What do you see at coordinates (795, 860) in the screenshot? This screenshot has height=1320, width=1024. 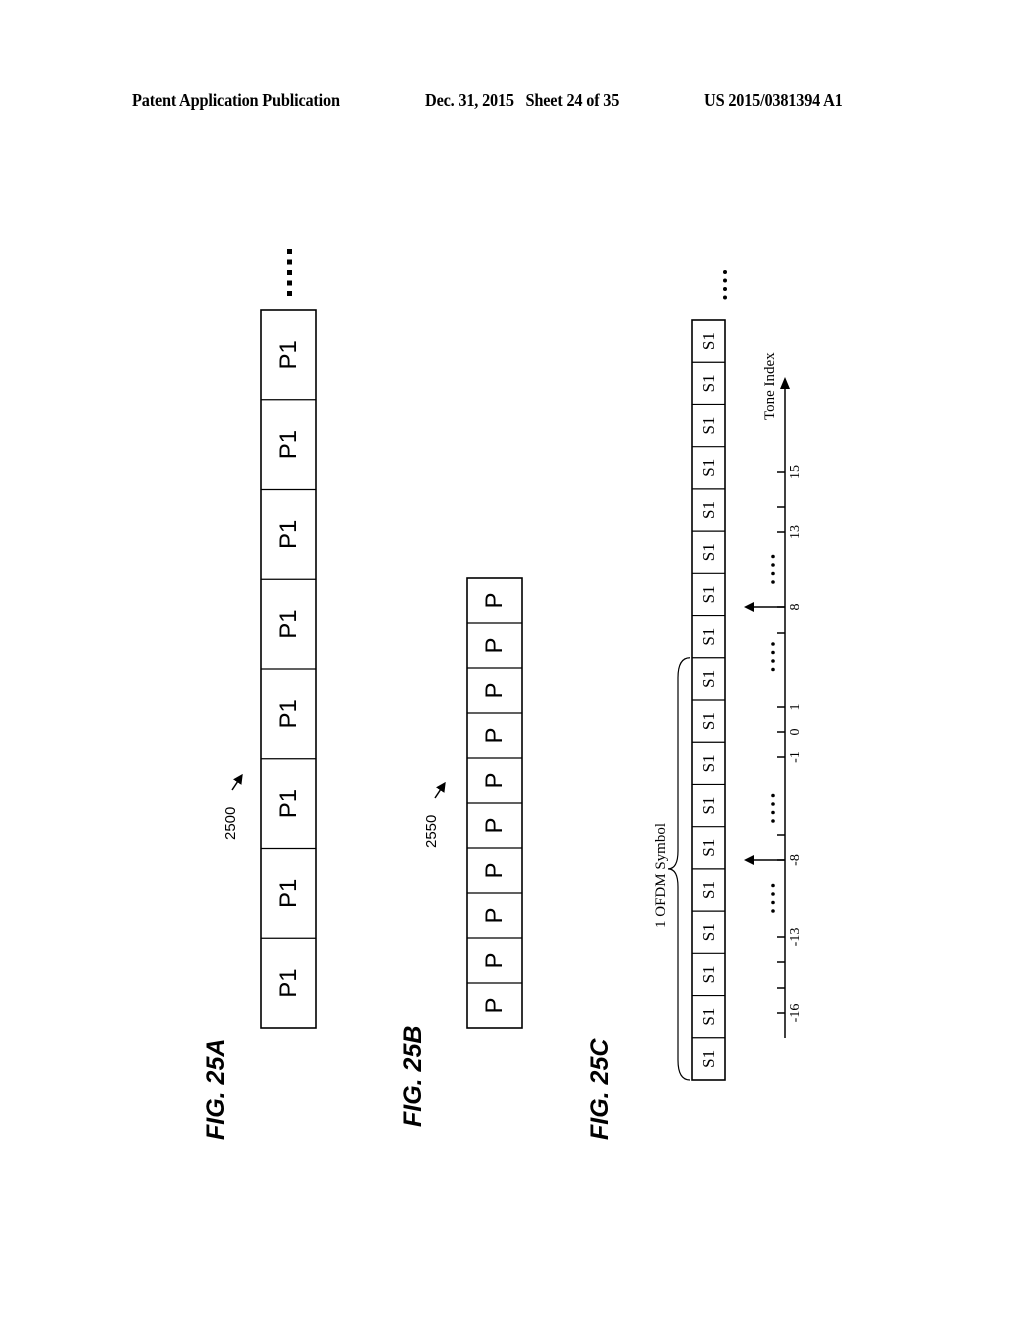 I see `tick-label: -8` at bounding box center [795, 860].